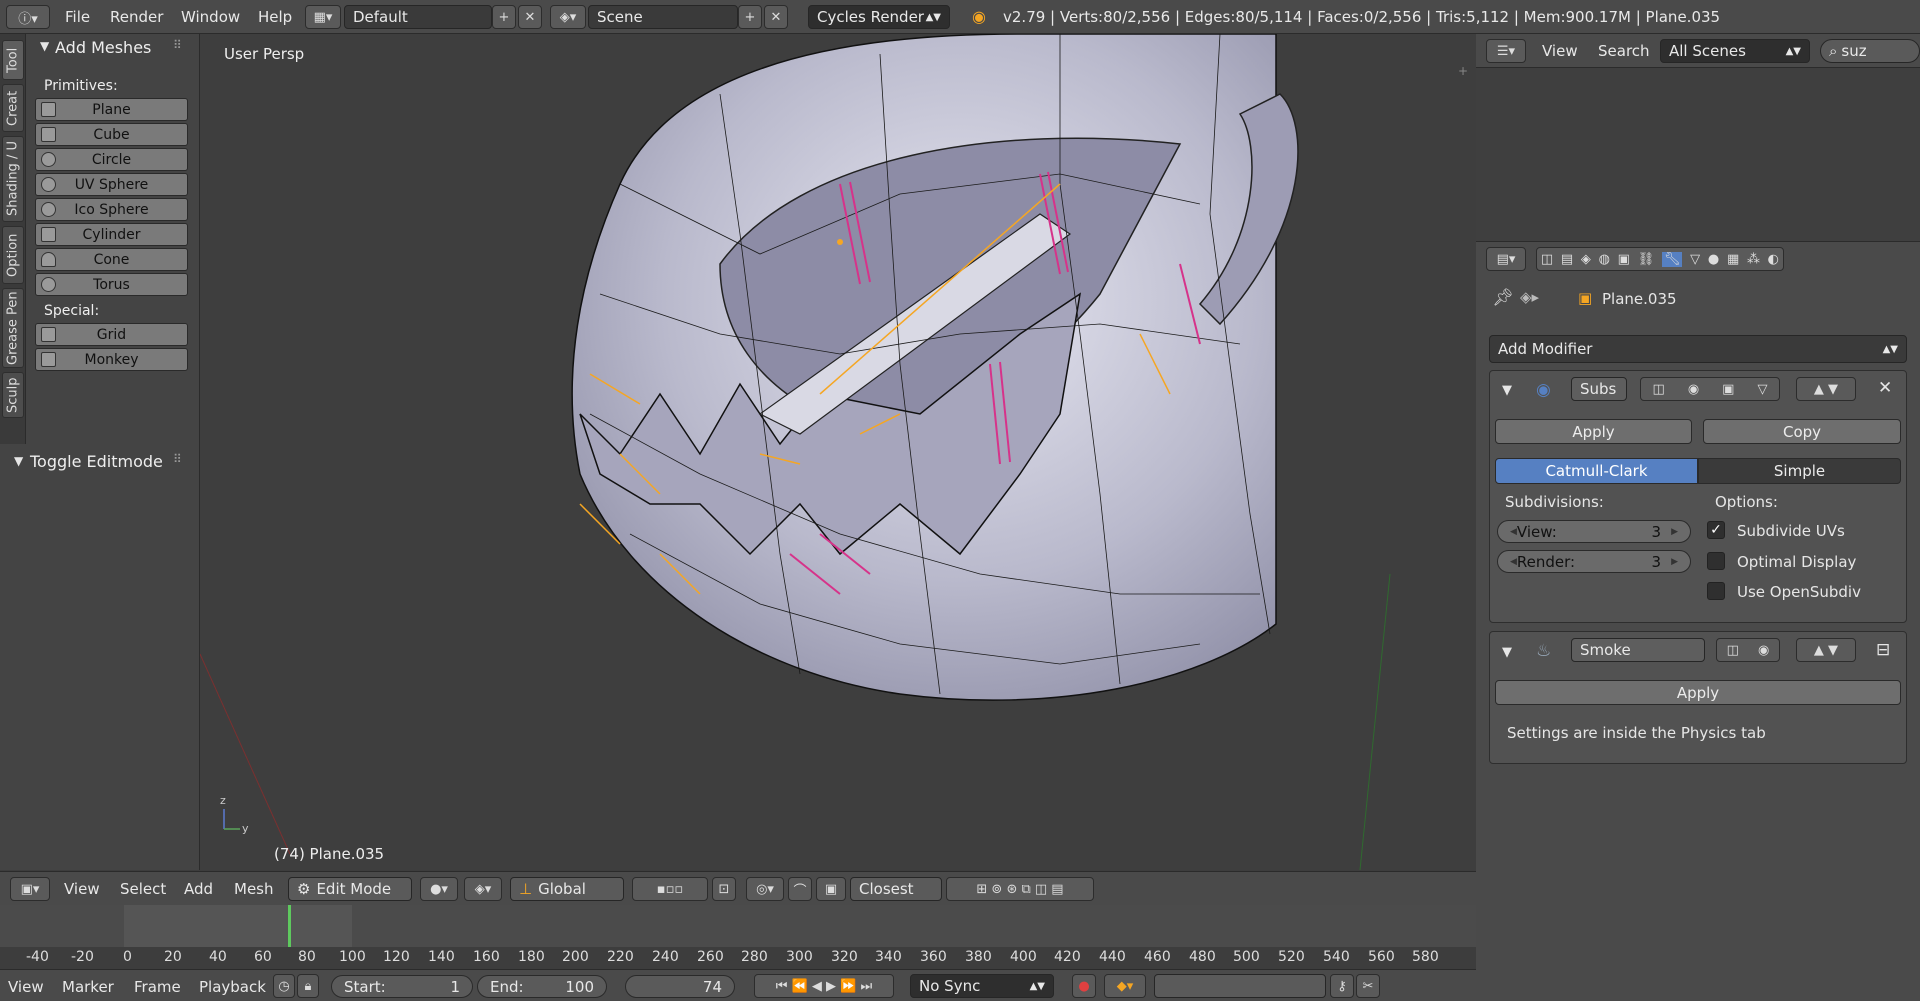 This screenshot has height=1001, width=1920. What do you see at coordinates (13, 60) in the screenshot?
I see `tab-tool: Tool` at bounding box center [13, 60].